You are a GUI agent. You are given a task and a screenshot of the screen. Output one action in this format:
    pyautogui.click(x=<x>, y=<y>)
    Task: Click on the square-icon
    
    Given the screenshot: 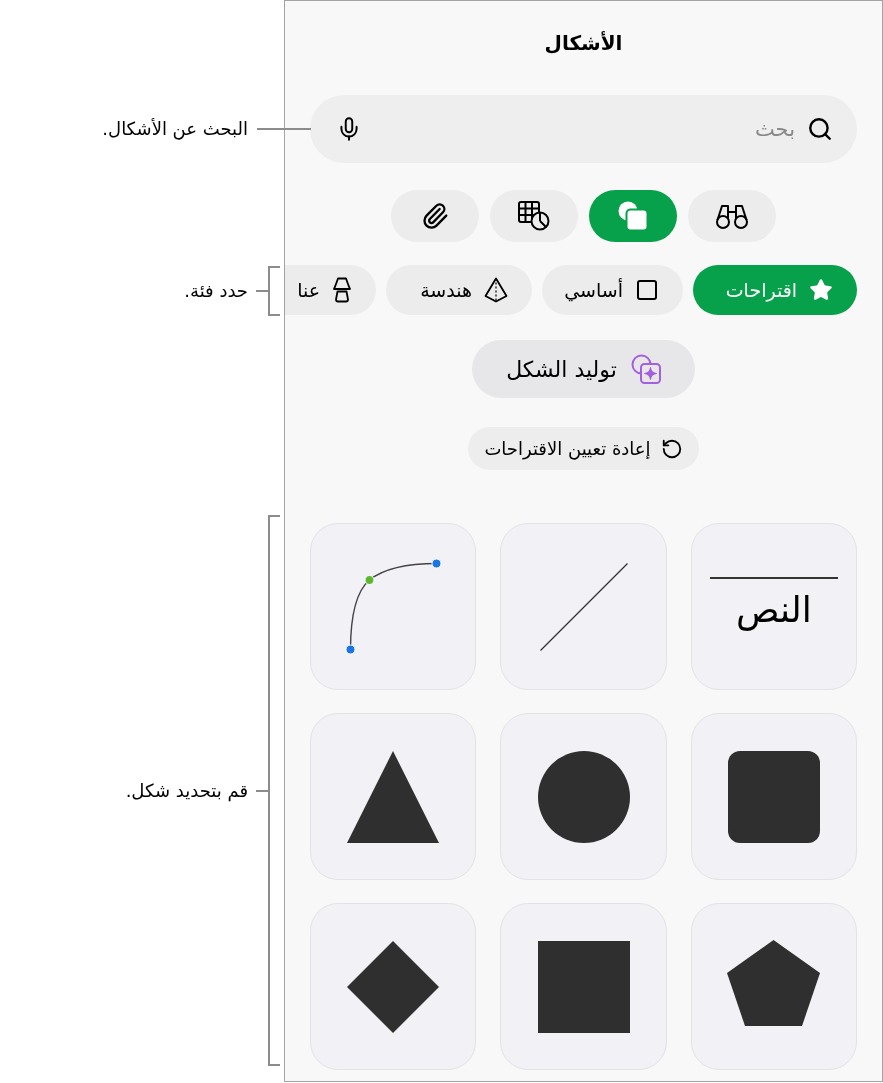 What is the action you would take?
    pyautogui.click(x=583, y=986)
    